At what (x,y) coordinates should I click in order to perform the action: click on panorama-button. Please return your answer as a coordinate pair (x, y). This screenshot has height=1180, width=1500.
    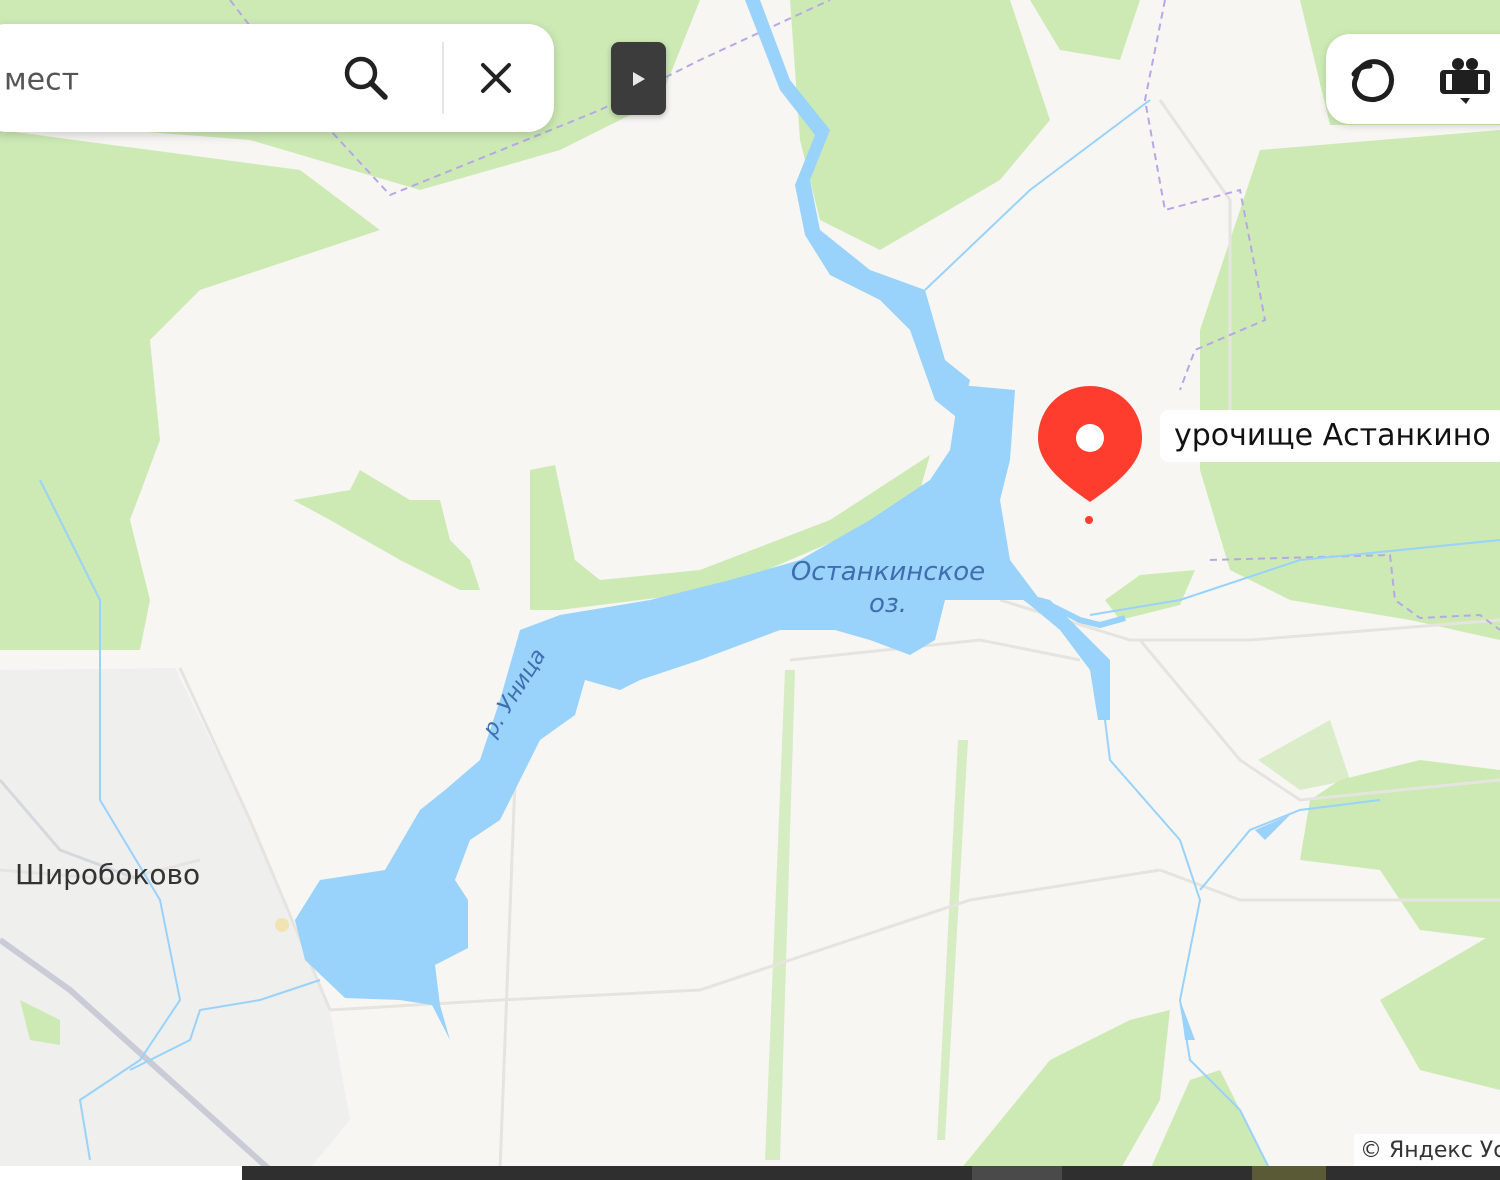
    Looking at the image, I should click on (1465, 81).